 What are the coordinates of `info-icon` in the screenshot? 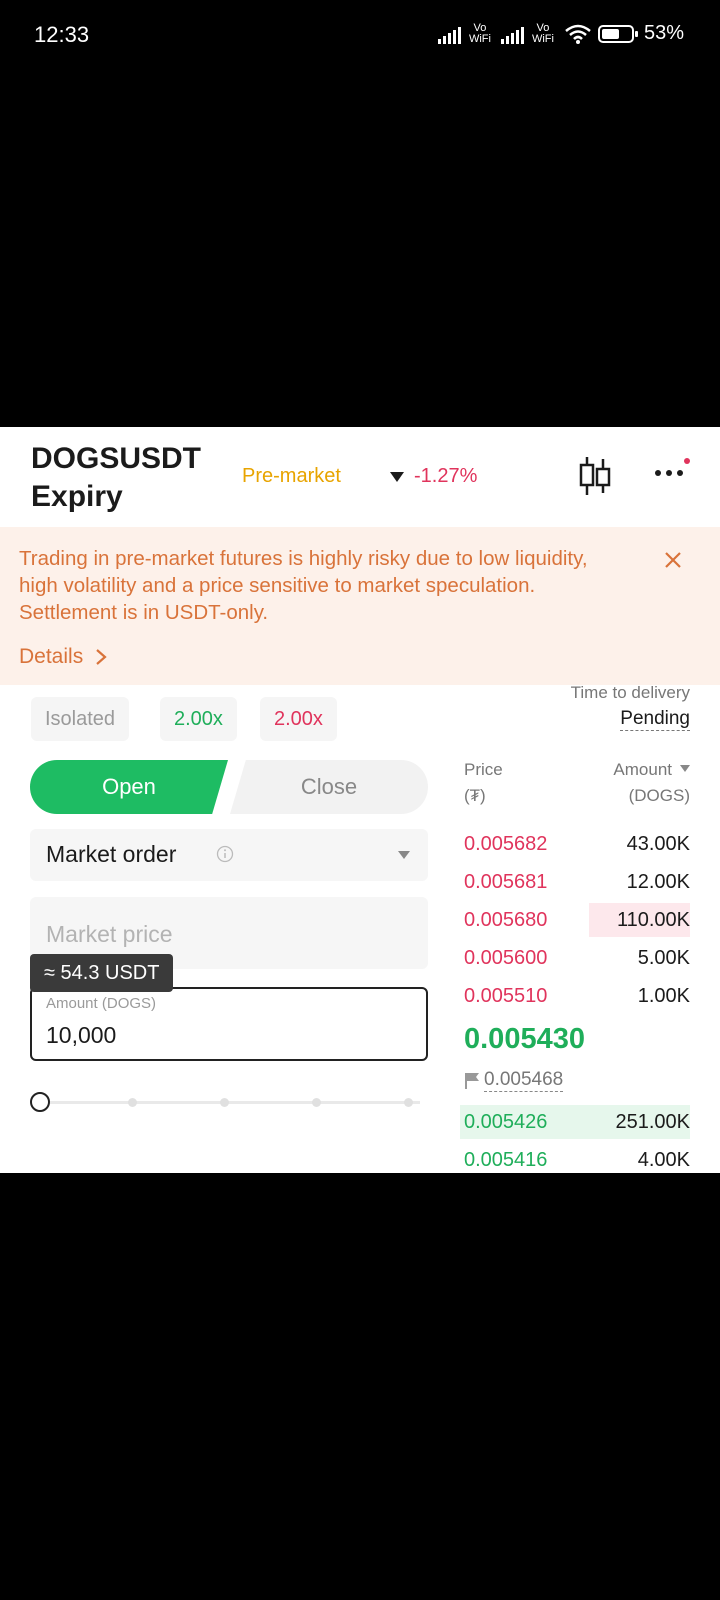 It's located at (225, 854).